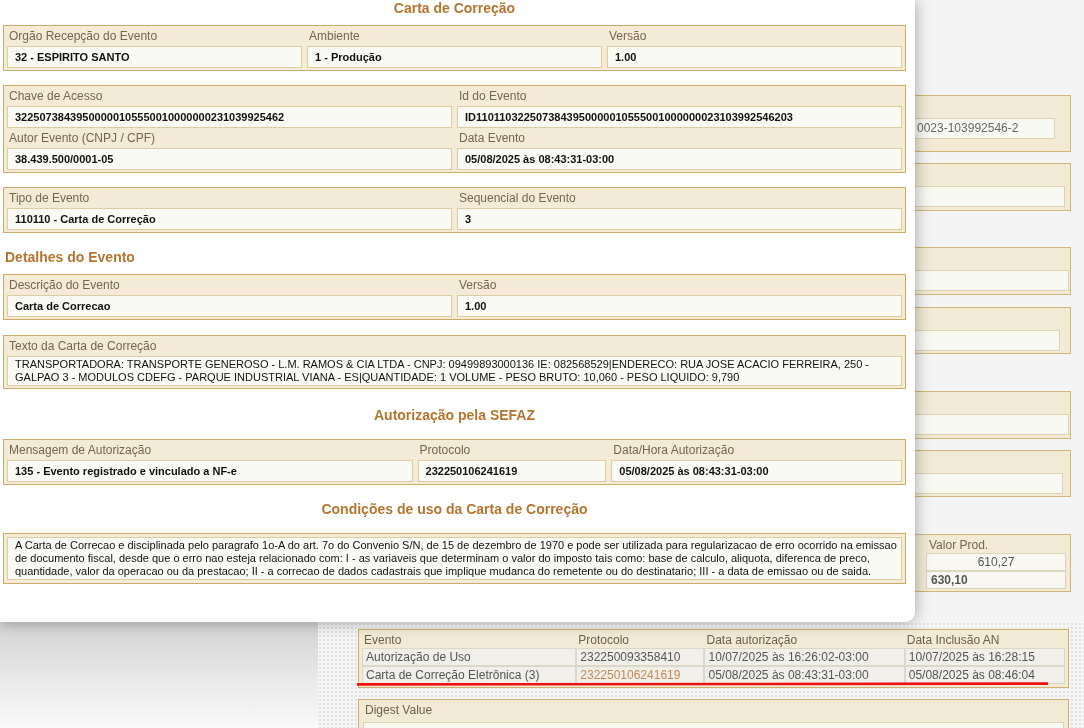 Image resolution: width=1084 pixels, height=728 pixels. What do you see at coordinates (49, 198) in the screenshot?
I see `field-label: Tipo de Evento` at bounding box center [49, 198].